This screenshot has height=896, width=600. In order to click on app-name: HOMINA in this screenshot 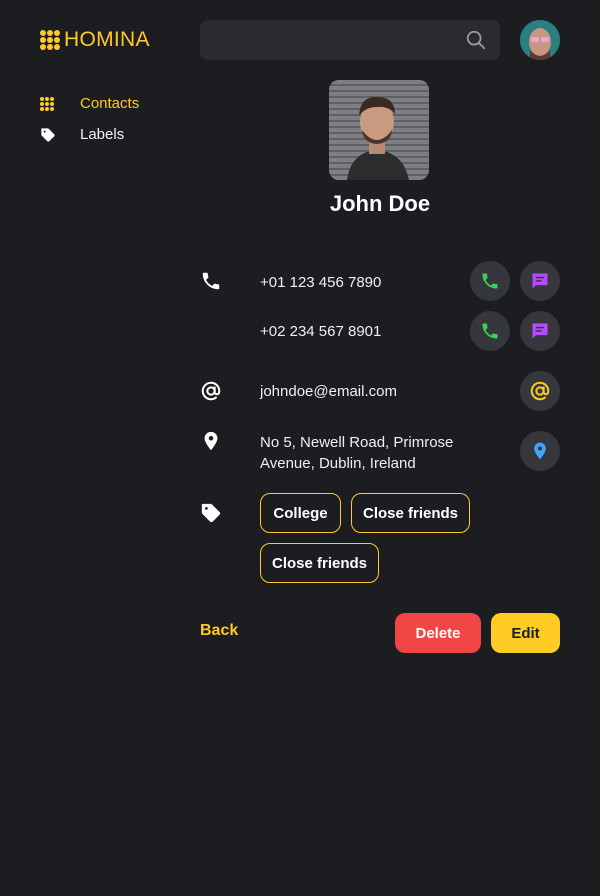, I will do `click(107, 39)`.